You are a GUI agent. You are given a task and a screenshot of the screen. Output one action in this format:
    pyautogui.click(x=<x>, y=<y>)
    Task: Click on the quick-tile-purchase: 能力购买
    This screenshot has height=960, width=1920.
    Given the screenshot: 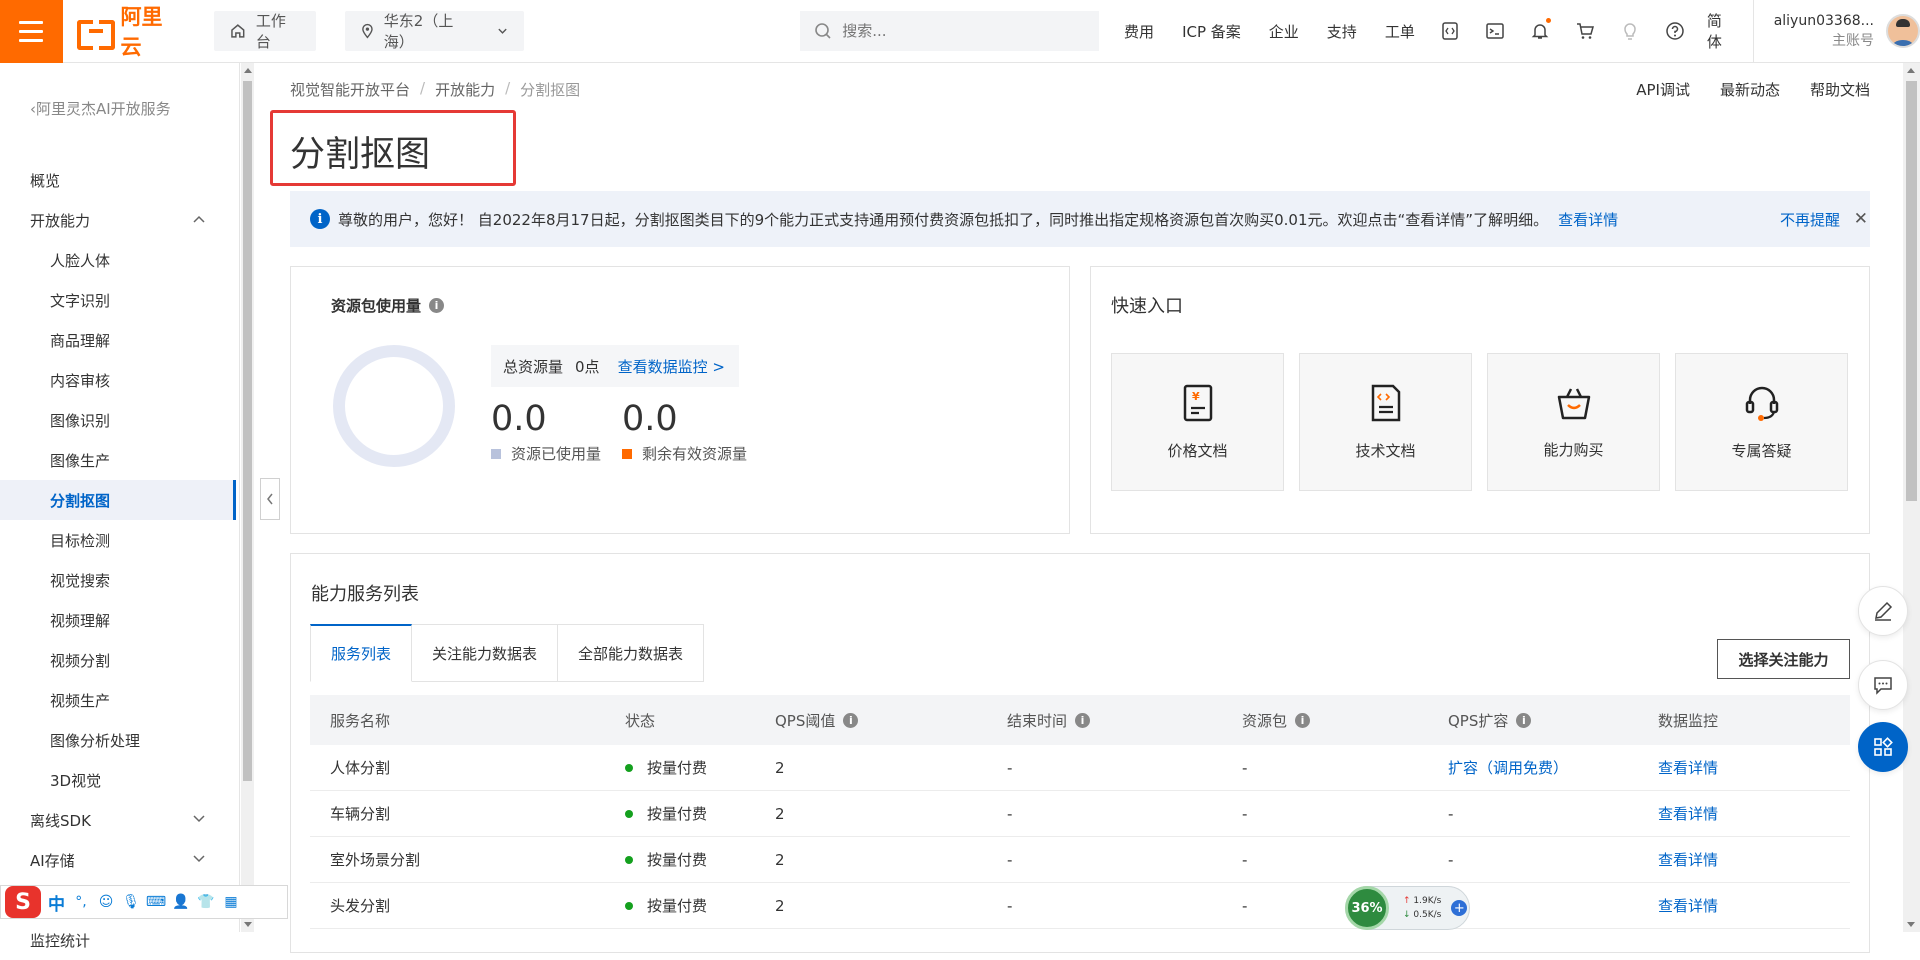 What is the action you would take?
    pyautogui.click(x=1573, y=422)
    